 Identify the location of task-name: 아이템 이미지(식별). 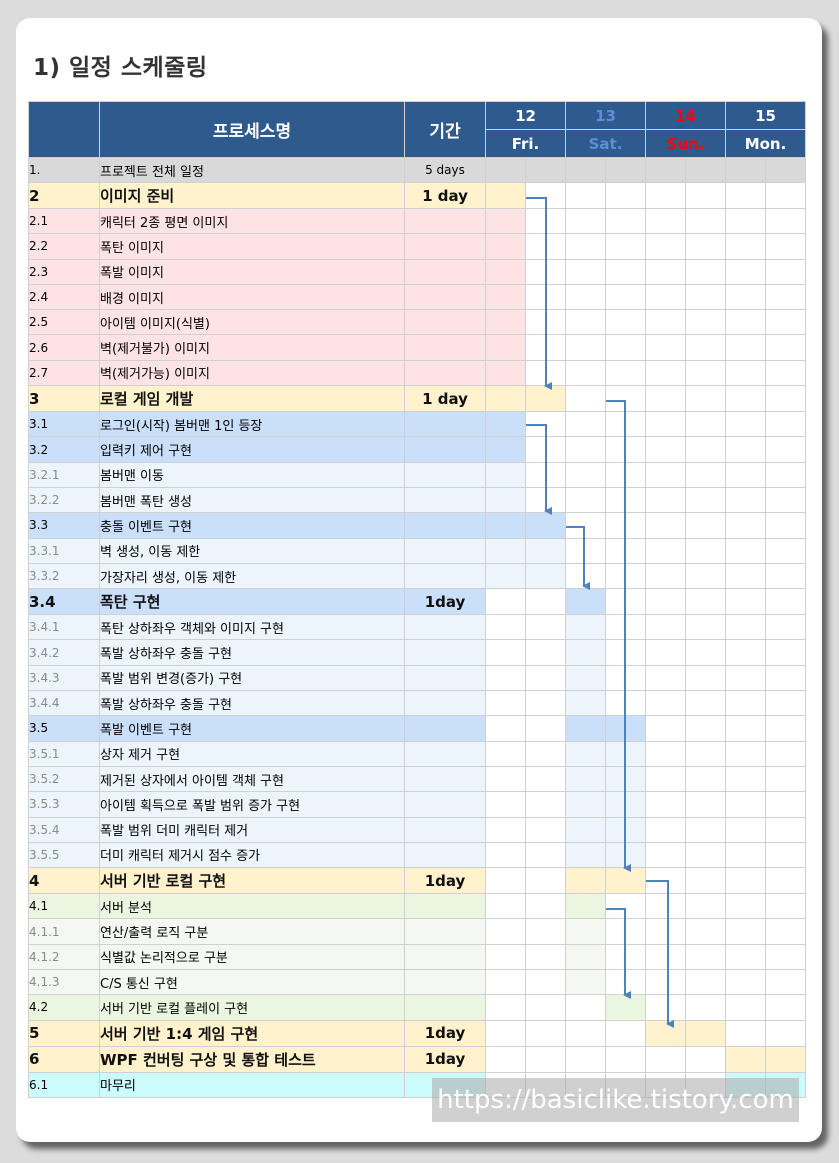
(252, 322).